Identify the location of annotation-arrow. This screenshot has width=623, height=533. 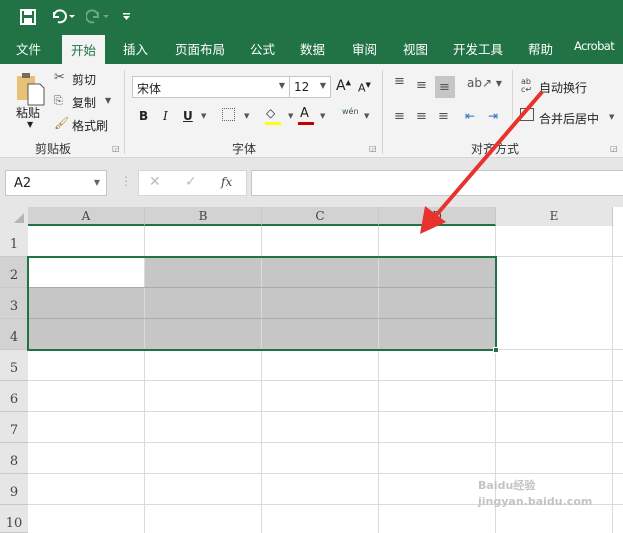
(482, 162).